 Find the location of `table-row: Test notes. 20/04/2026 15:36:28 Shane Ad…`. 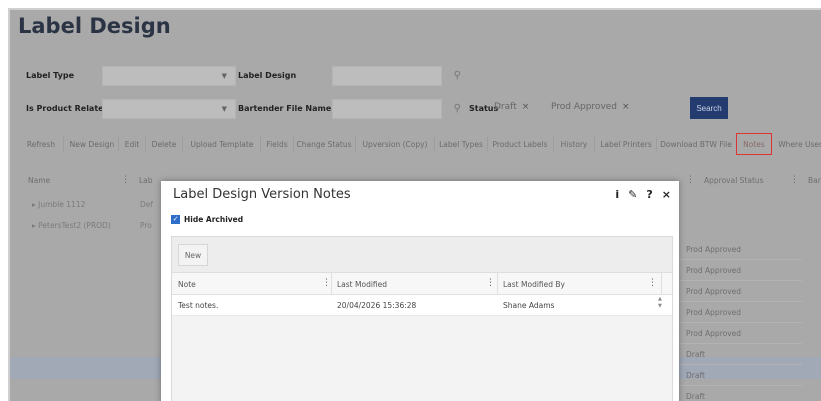

table-row: Test notes. 20/04/2026 15:36:28 Shane Ad… is located at coordinates (422, 305).